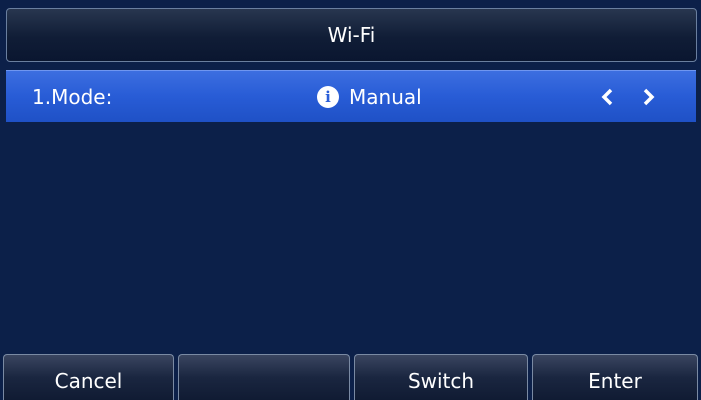  Describe the element at coordinates (441, 377) in the screenshot. I see `switch-button: Switch` at that location.